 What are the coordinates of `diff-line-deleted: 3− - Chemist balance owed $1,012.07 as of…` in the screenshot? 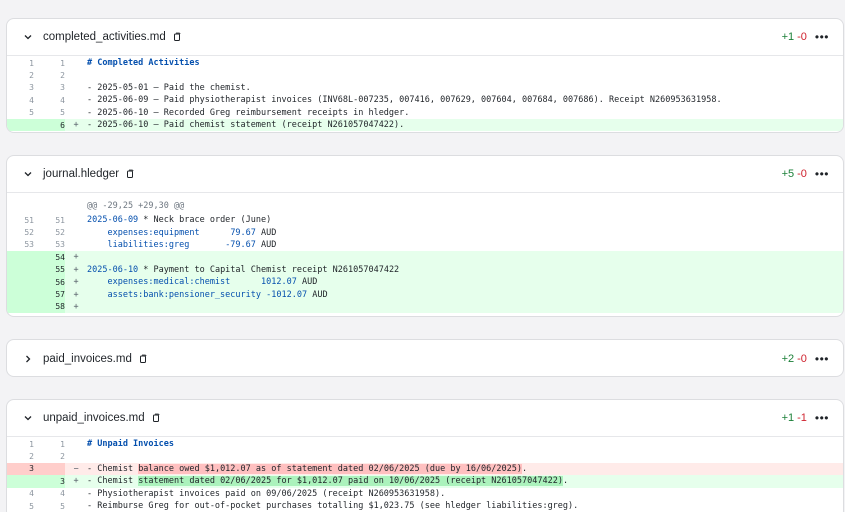 It's located at (425, 469).